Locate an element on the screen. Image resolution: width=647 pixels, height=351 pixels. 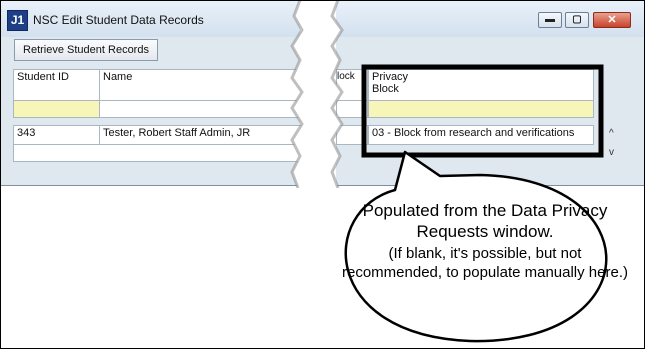
minimize-icon: ▬ is located at coordinates (550, 19).